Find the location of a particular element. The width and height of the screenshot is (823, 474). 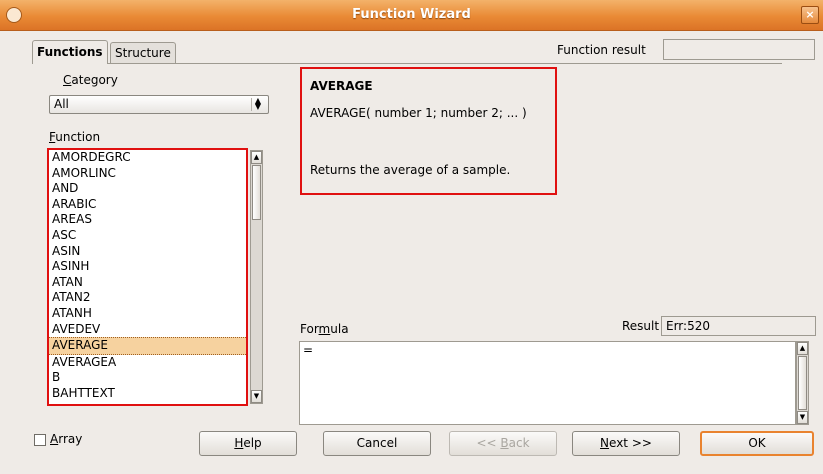

formula-input: = is located at coordinates (547, 383).